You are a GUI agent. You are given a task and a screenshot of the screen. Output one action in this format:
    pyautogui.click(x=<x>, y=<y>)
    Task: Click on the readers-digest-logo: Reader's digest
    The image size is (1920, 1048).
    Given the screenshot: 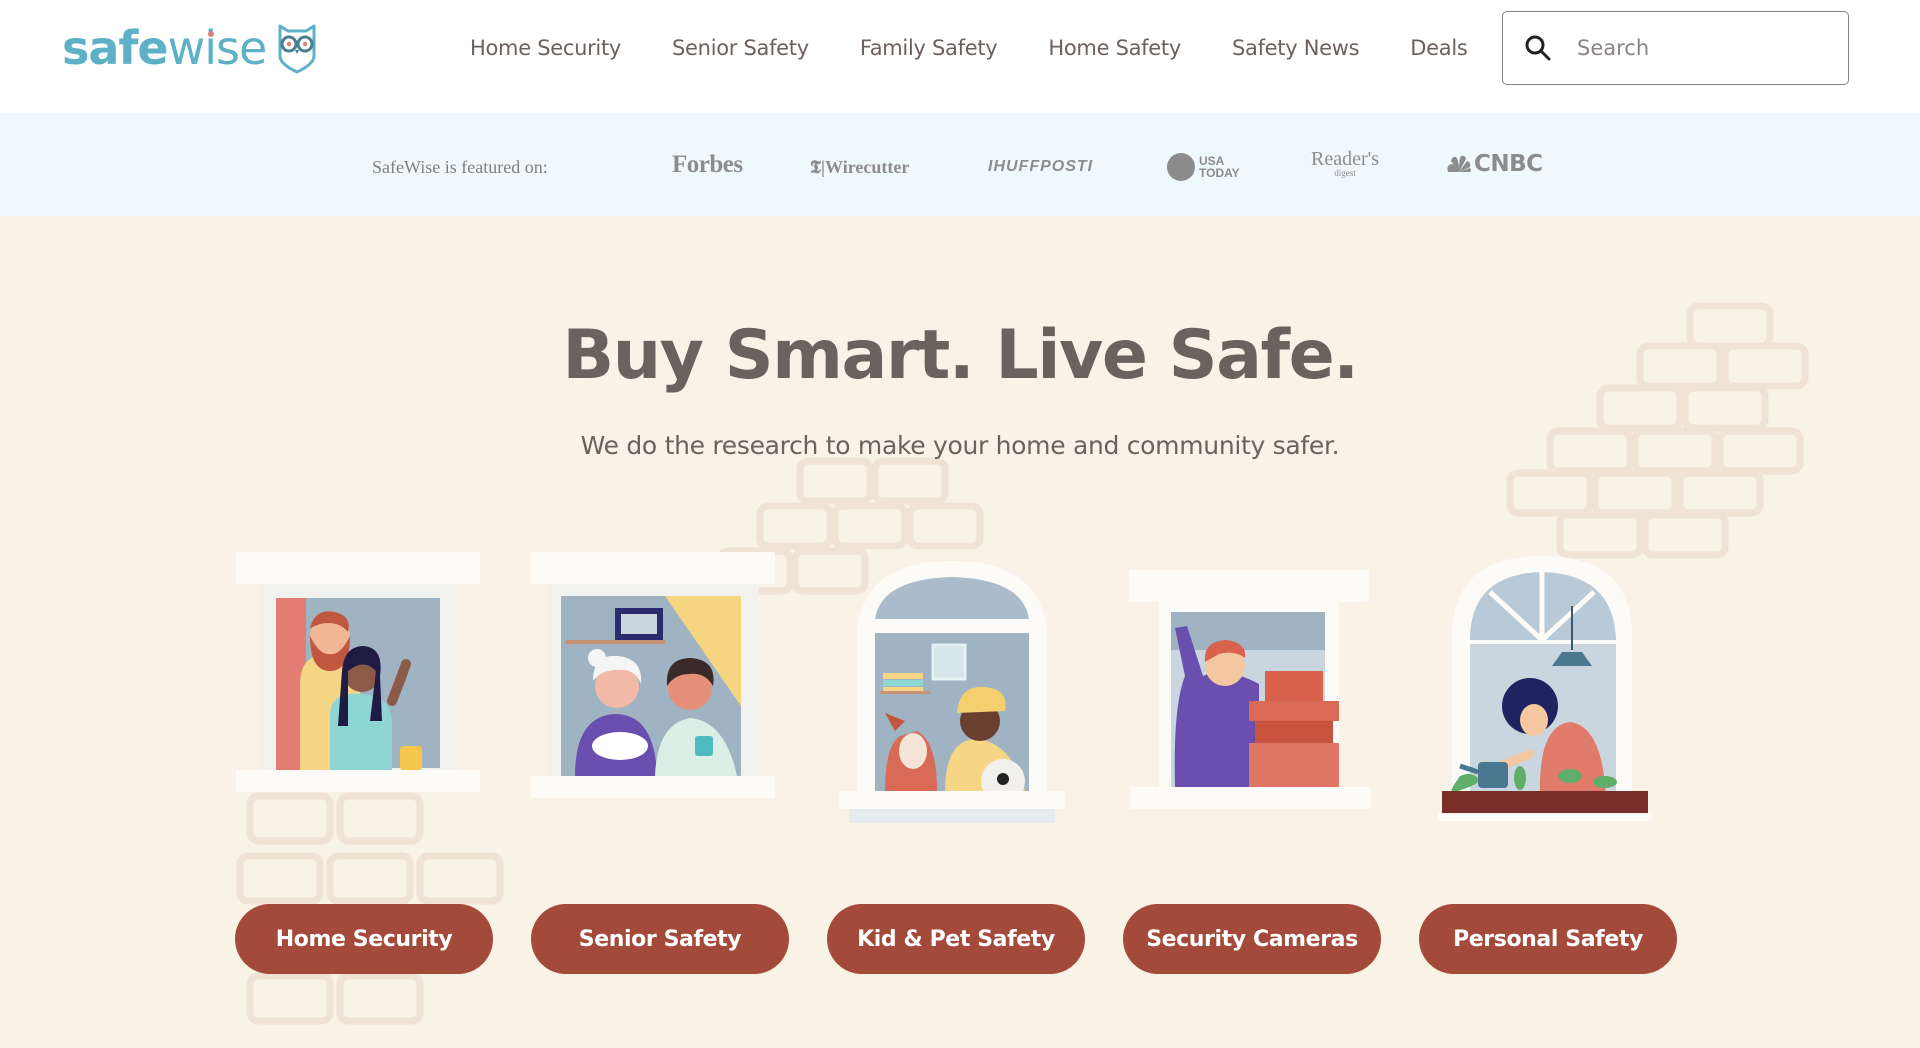 What is the action you would take?
    pyautogui.click(x=1345, y=163)
    